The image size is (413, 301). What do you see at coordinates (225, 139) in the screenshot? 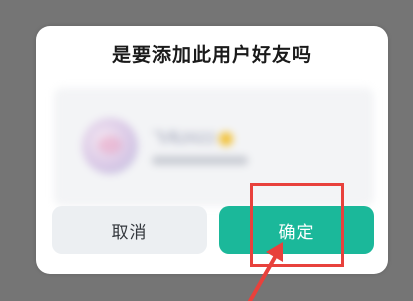
I see `smile-emoji-icon` at bounding box center [225, 139].